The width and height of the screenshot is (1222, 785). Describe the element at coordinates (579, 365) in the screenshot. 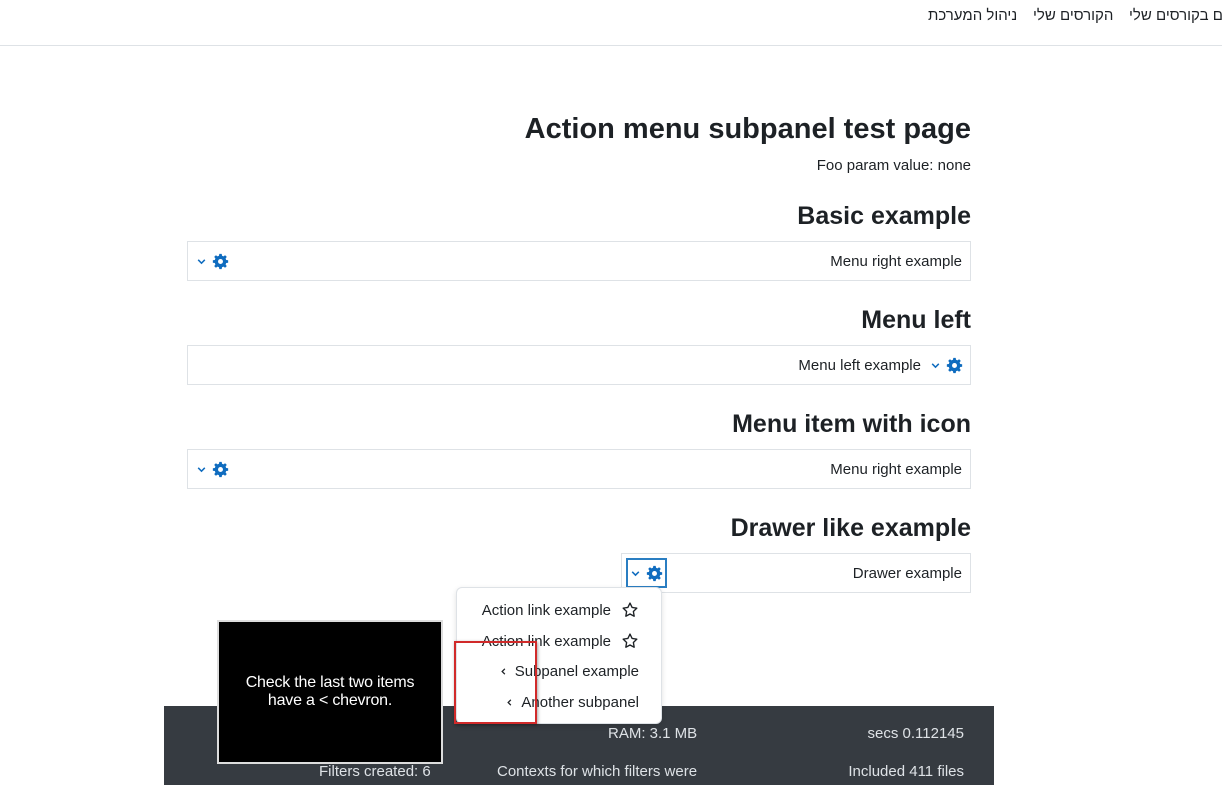

I see `menu-left-box: Menu left example` at that location.